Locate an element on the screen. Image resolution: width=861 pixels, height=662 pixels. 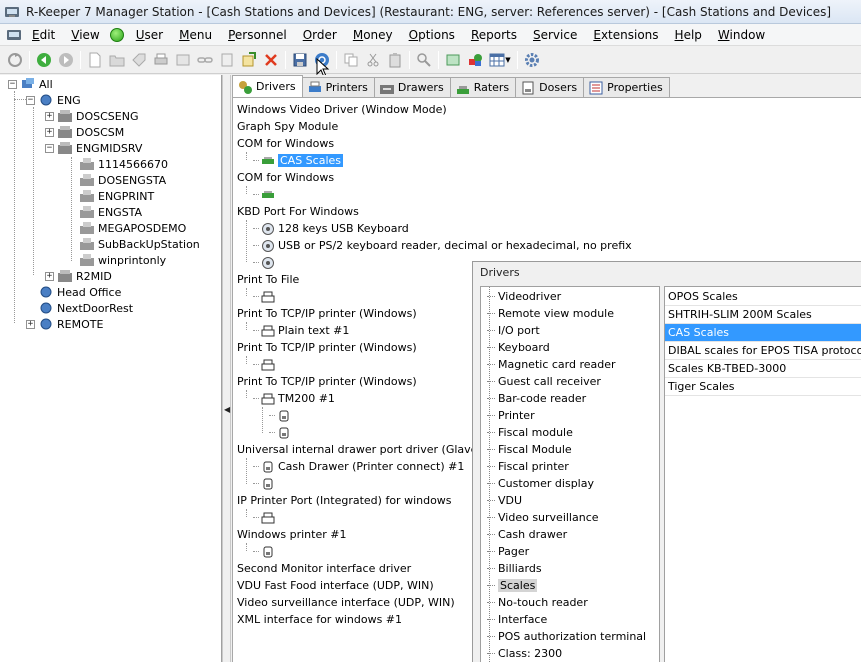
driver-category-item: Video surveillance is located at coordinates (543, 517).